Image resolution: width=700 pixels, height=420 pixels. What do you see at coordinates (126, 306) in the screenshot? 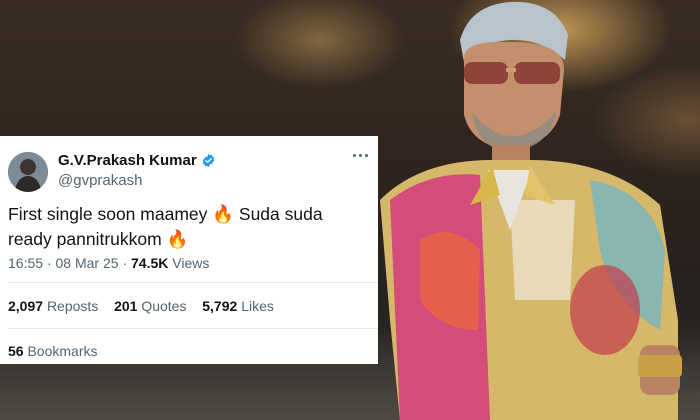
I see `quotes-count: 201` at bounding box center [126, 306].